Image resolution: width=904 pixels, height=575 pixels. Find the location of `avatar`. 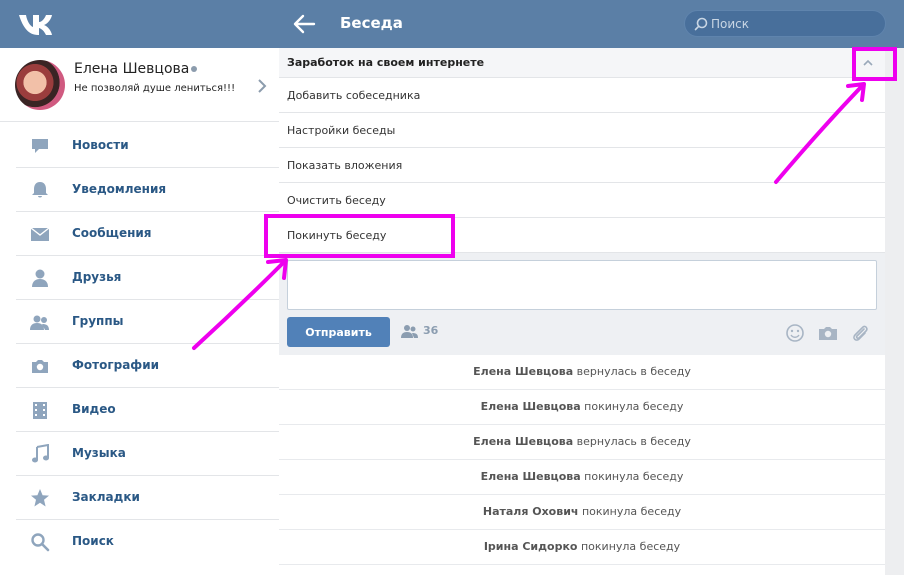

avatar is located at coordinates (40, 85).